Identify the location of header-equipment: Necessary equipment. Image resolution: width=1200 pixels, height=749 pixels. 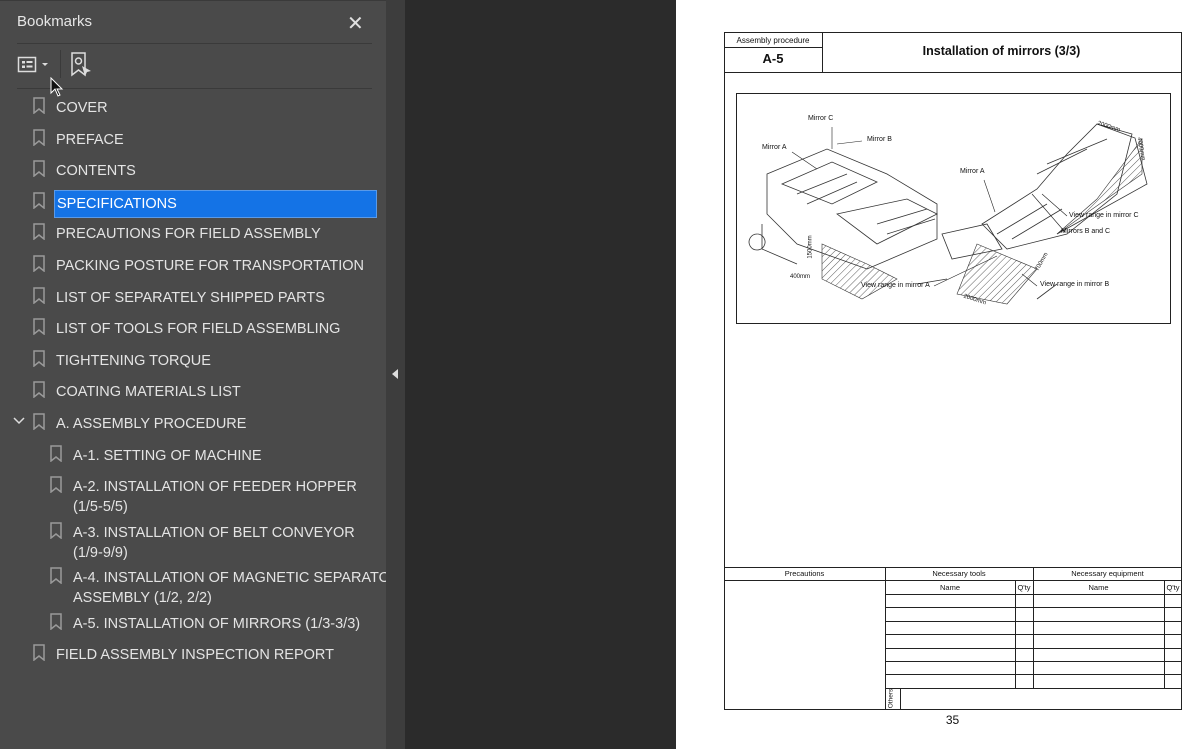
(1107, 573).